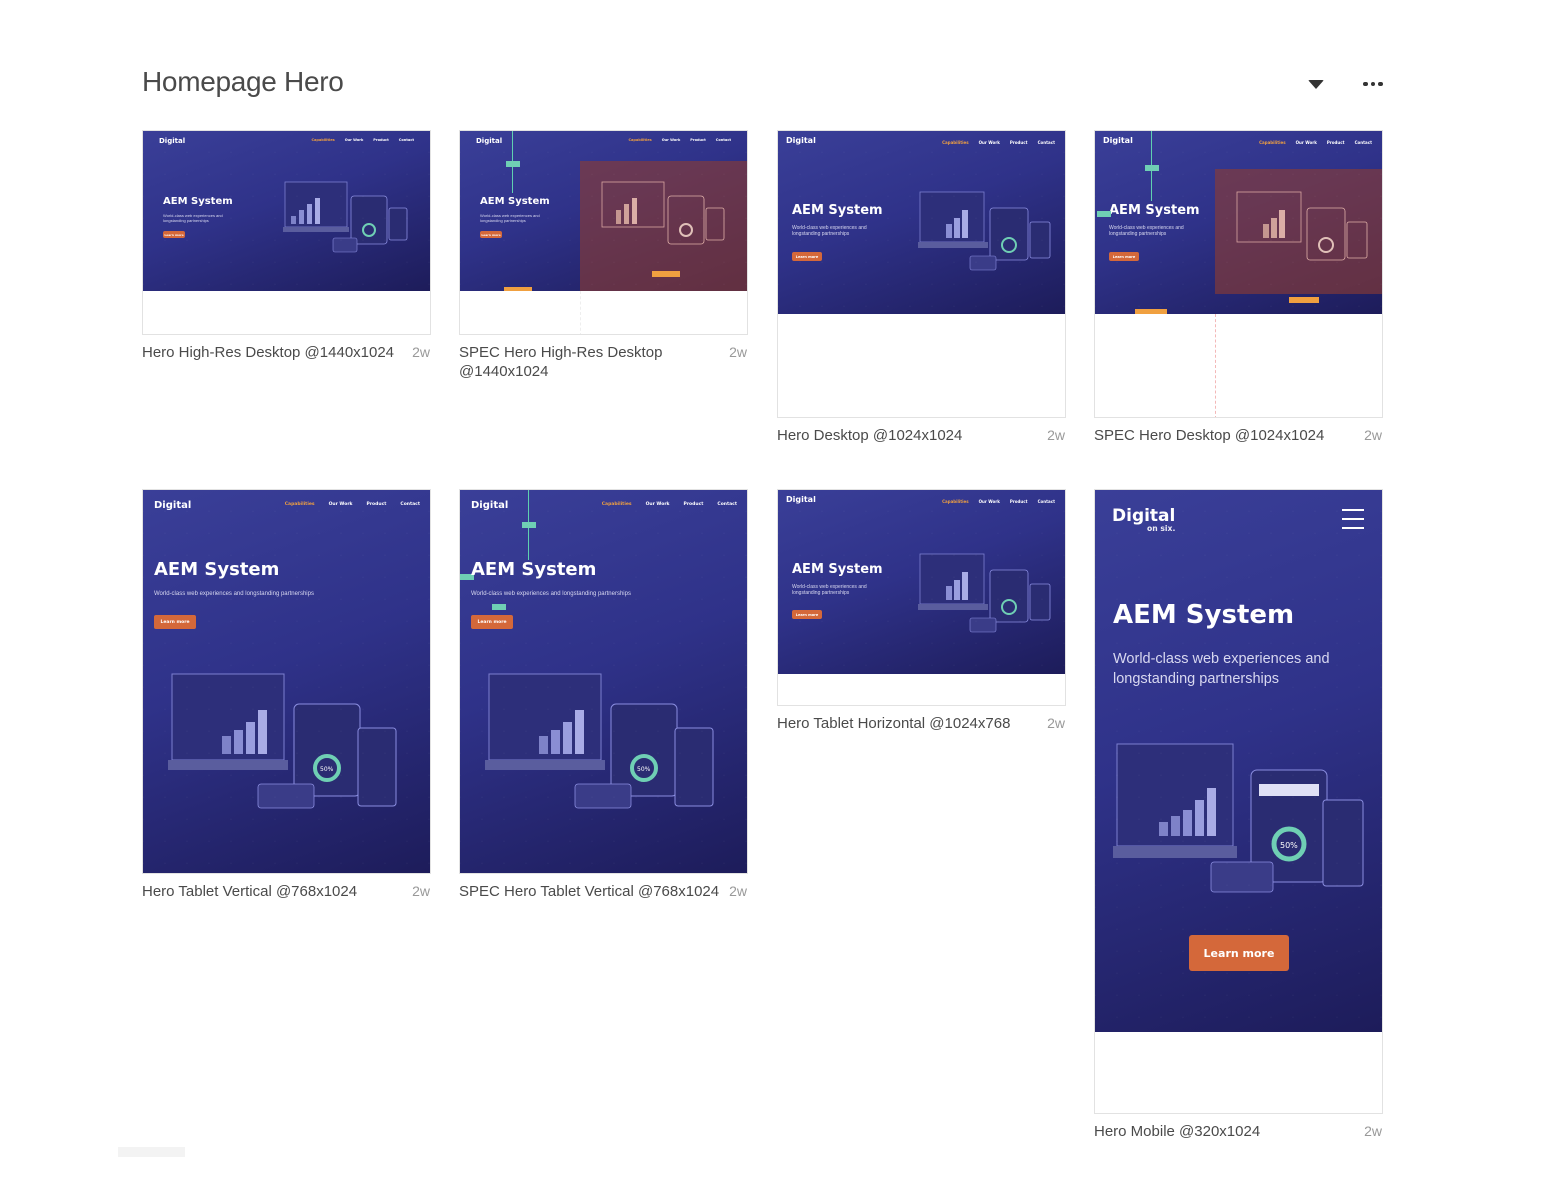  Describe the element at coordinates (894, 723) in the screenshot. I see `artboard-name: Hero Tablet Horizontal @1024x768` at that location.